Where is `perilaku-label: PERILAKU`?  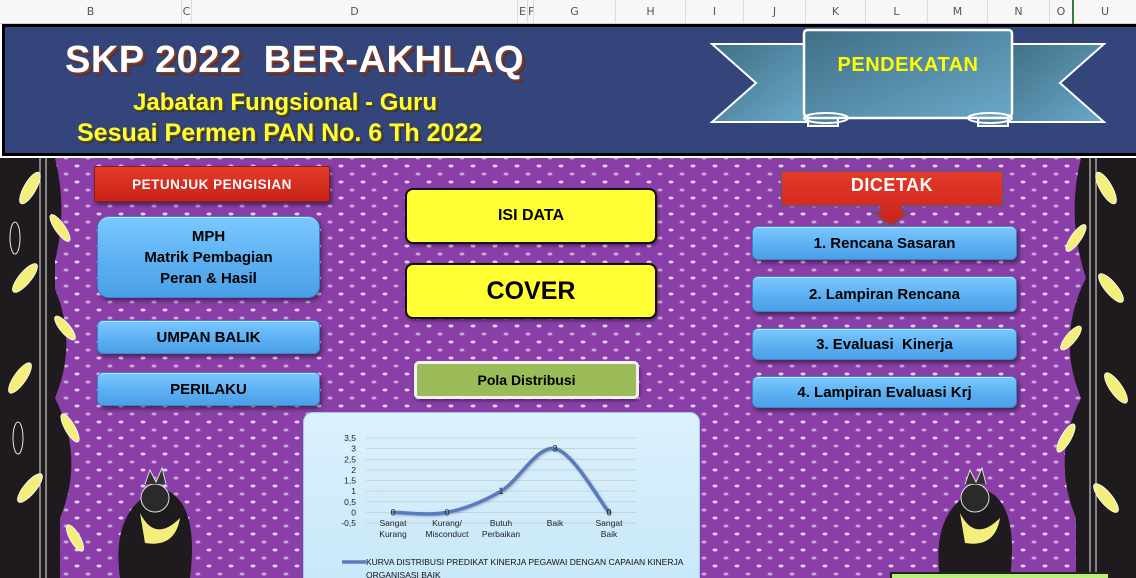 perilaku-label: PERILAKU is located at coordinates (208, 389).